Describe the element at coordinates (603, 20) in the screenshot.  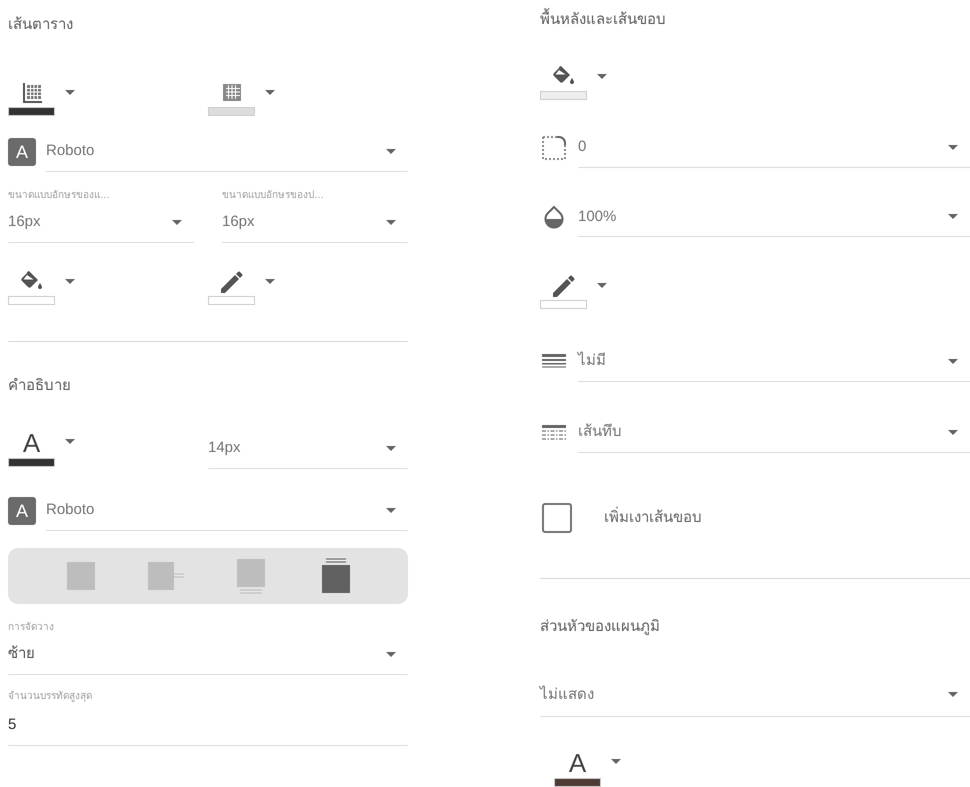
I see `section-heading: พื้นหลังและเส้นขอบ` at that location.